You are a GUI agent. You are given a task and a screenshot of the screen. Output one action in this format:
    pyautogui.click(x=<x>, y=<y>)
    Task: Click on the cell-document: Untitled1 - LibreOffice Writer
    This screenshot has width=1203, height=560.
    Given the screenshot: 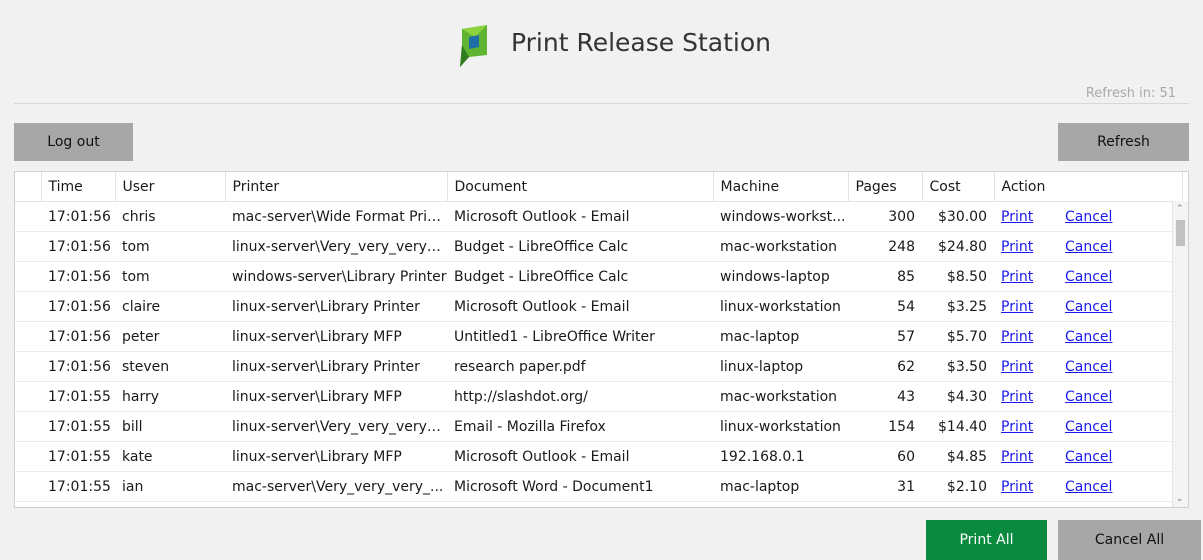 What is the action you would take?
    pyautogui.click(x=580, y=336)
    